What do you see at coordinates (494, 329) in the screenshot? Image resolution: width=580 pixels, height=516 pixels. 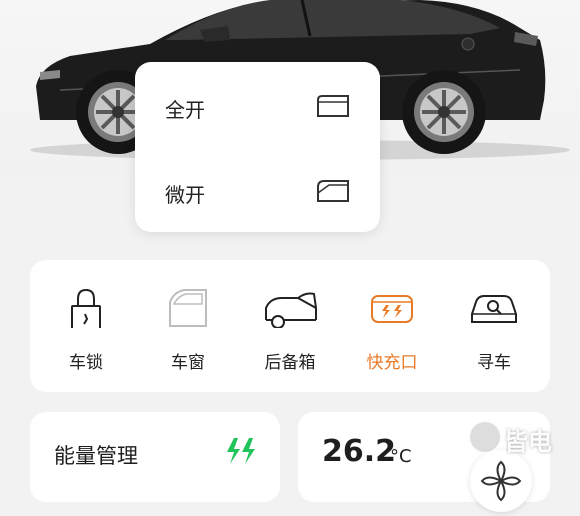 I see `find-car-button: 寻车` at bounding box center [494, 329].